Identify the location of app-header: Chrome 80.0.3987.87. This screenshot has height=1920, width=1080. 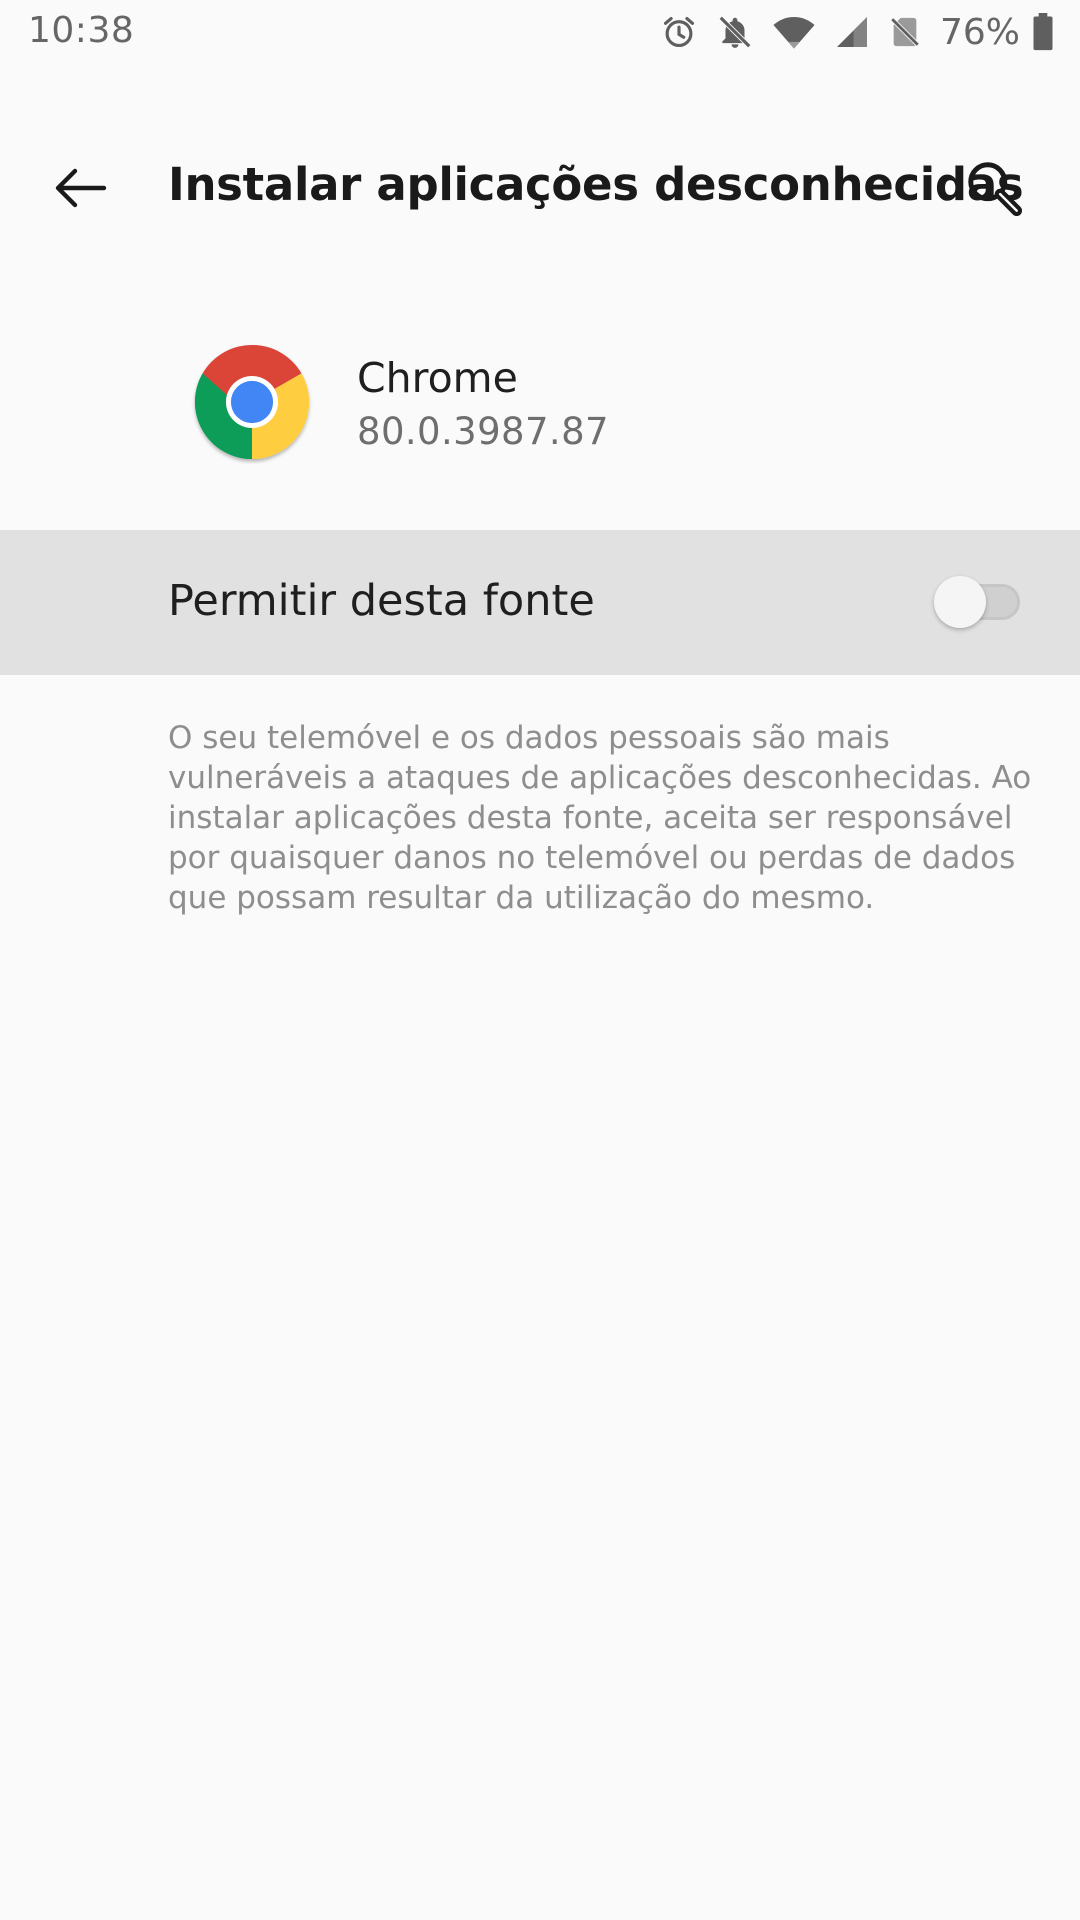
(540, 405).